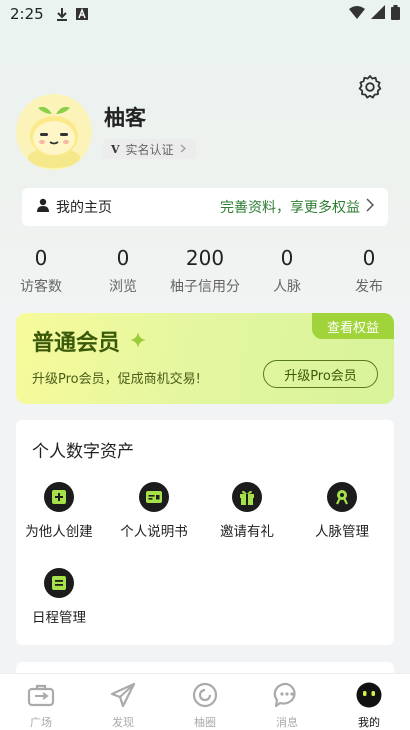 The image size is (410, 730). I want to click on tab-youquan: 柚圈, so click(205, 702).